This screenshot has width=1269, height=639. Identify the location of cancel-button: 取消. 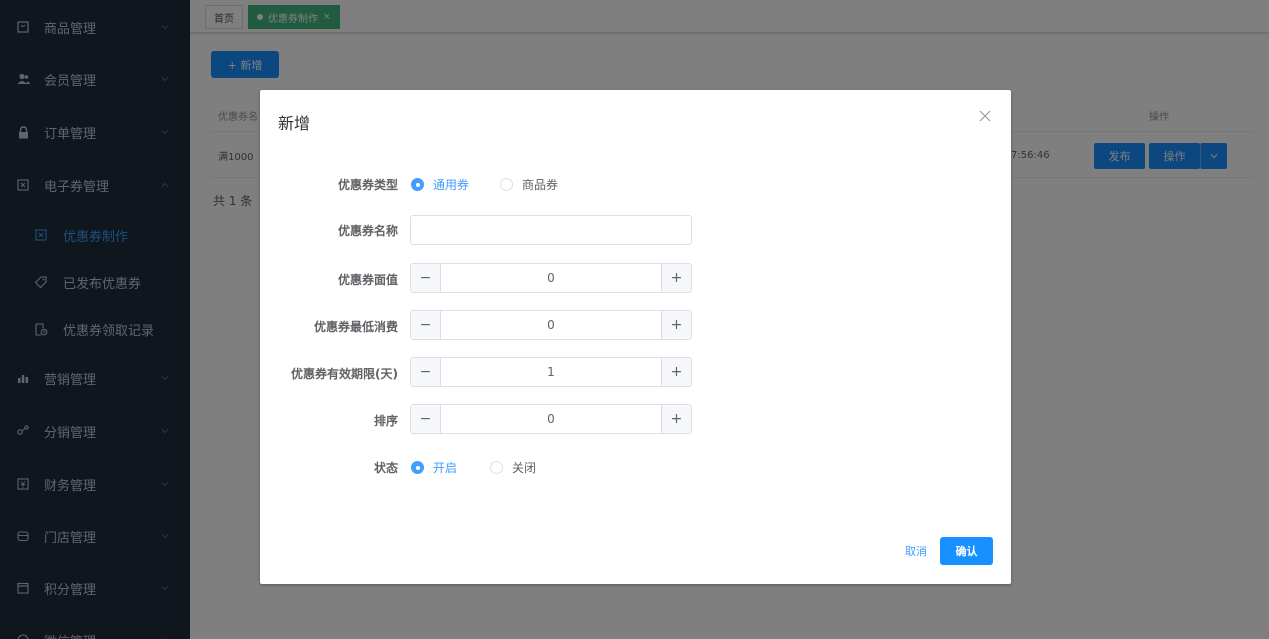
(916, 551).